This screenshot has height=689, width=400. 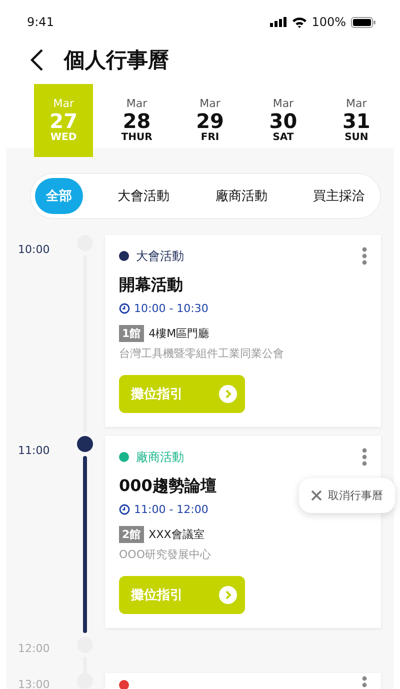 I want to click on organizer-text: OOO研究發展中心, so click(x=165, y=554).